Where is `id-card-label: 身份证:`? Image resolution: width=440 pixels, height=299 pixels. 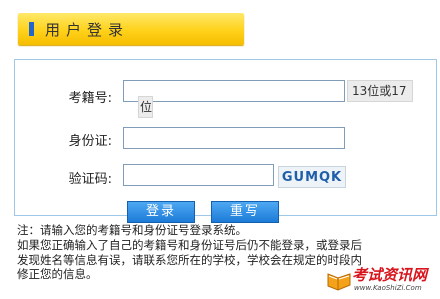 id-card-label: 身份证: is located at coordinates (90, 141).